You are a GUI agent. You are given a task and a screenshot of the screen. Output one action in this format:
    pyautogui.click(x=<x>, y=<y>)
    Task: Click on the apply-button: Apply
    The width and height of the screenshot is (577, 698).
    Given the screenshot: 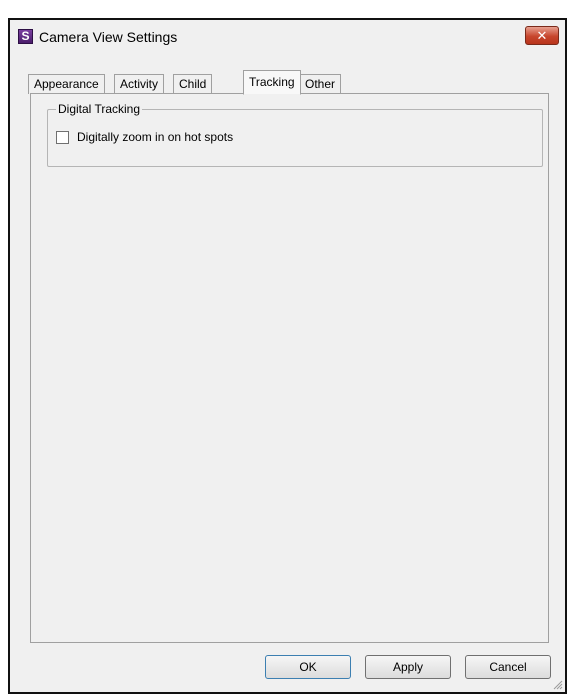 What is the action you would take?
    pyautogui.click(x=408, y=667)
    